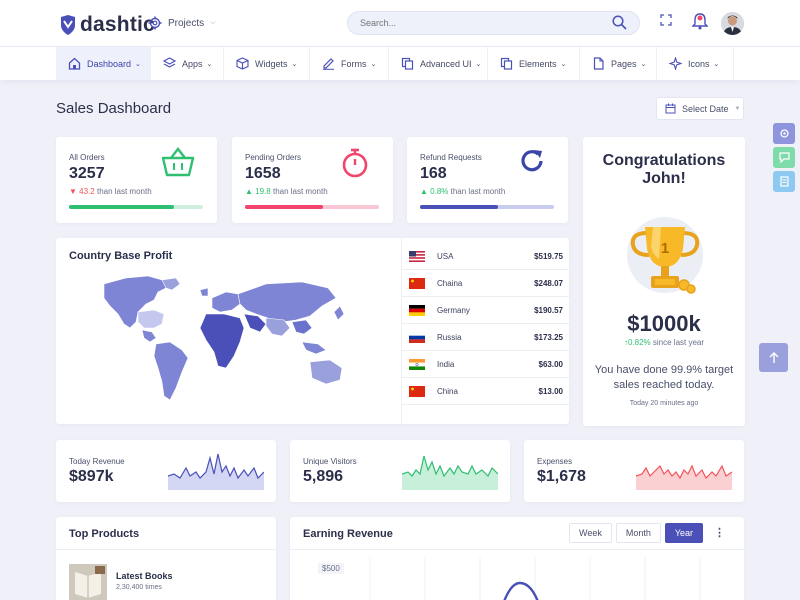 This screenshot has height=600, width=800. Describe the element at coordinates (784, 181) in the screenshot. I see `document-tool-button` at that location.